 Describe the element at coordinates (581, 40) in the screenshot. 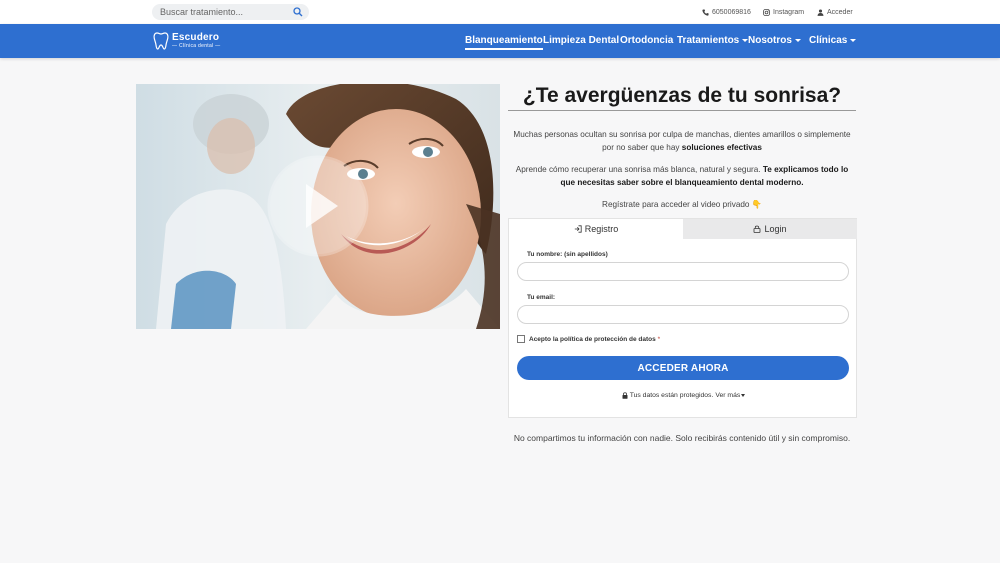

I see `nav-item-limpieza-dental: Limpieza Dental` at that location.